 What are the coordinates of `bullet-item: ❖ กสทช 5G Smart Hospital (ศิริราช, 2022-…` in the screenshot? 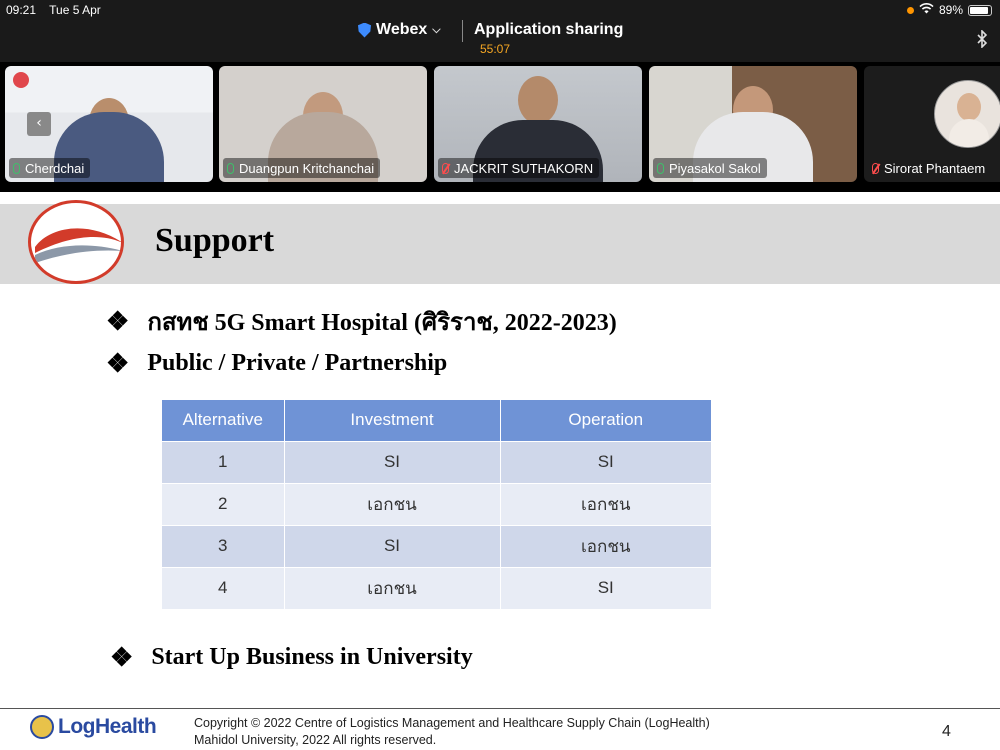 It's located at (361, 321).